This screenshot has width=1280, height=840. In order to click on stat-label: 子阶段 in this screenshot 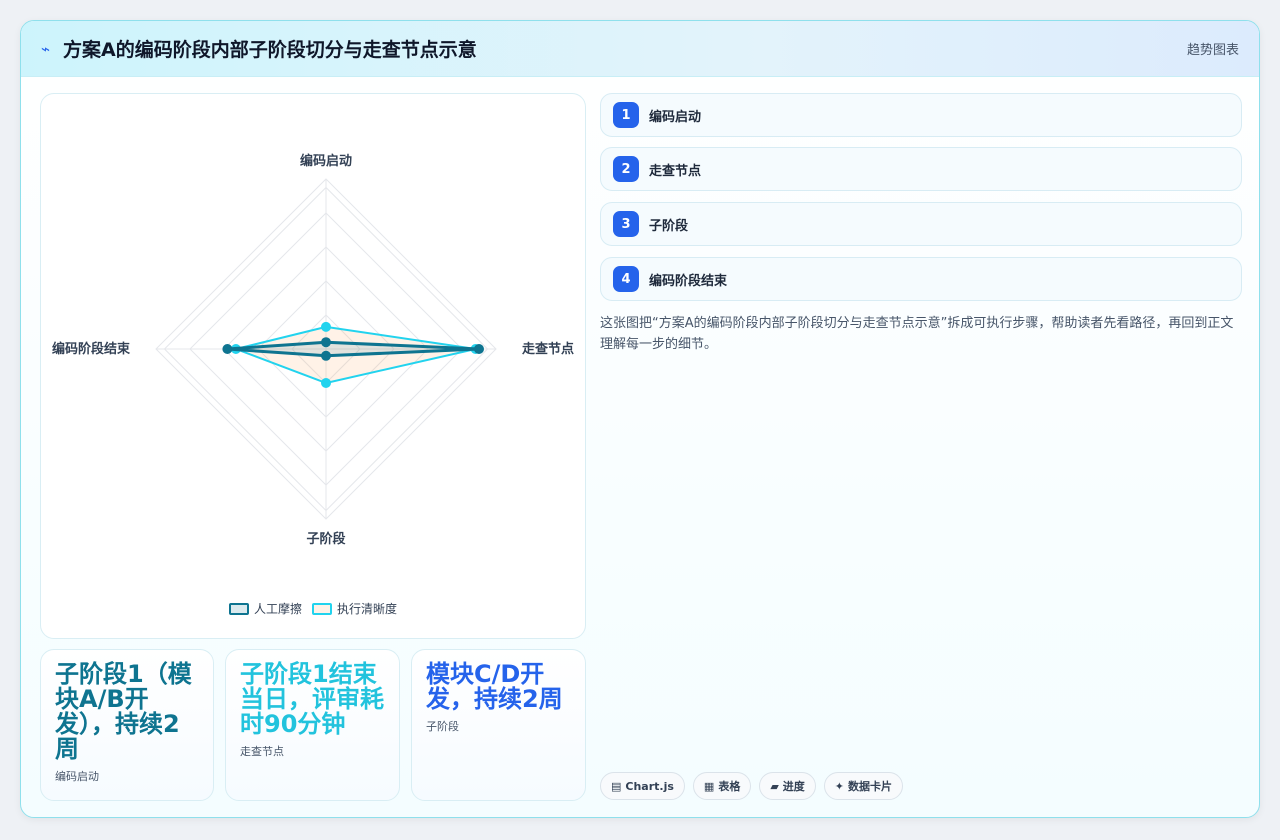, I will do `click(442, 726)`.